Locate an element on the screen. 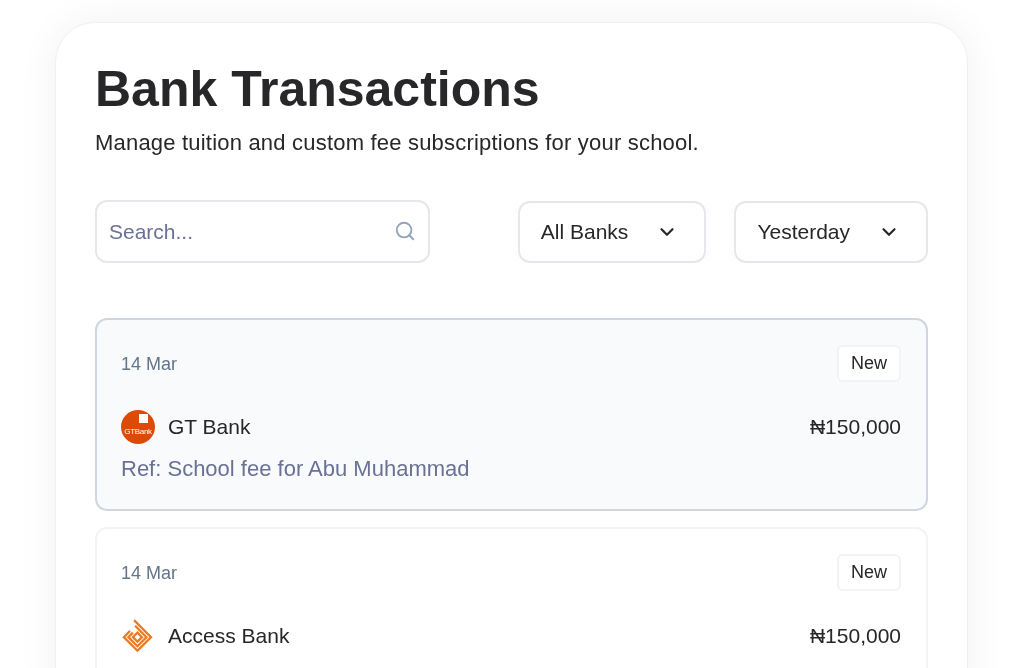 This screenshot has width=1023, height=668. search-icon is located at coordinates (405, 231).